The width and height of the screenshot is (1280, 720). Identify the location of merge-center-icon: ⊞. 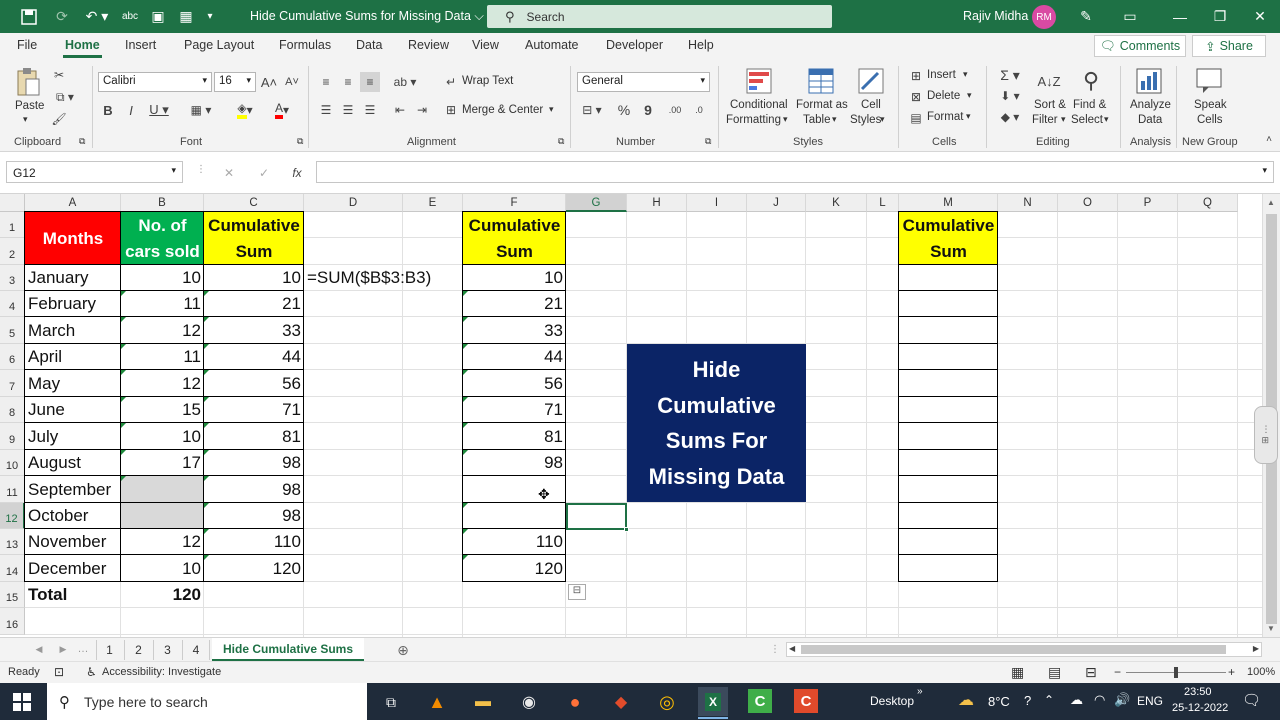
(451, 110).